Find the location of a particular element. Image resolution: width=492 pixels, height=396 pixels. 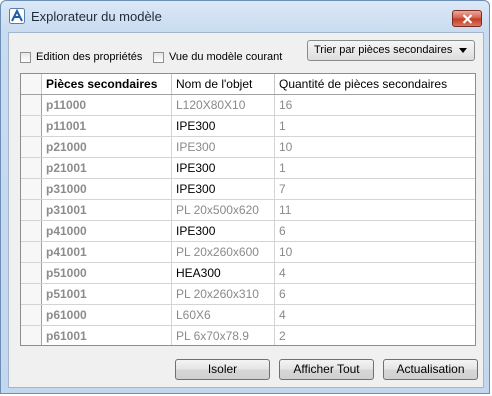

part-ref-cell: p31001 is located at coordinates (107, 210).